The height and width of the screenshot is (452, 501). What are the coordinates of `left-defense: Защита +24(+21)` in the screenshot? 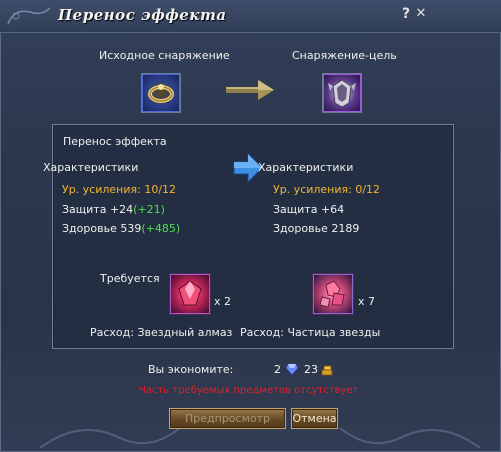 It's located at (113, 209).